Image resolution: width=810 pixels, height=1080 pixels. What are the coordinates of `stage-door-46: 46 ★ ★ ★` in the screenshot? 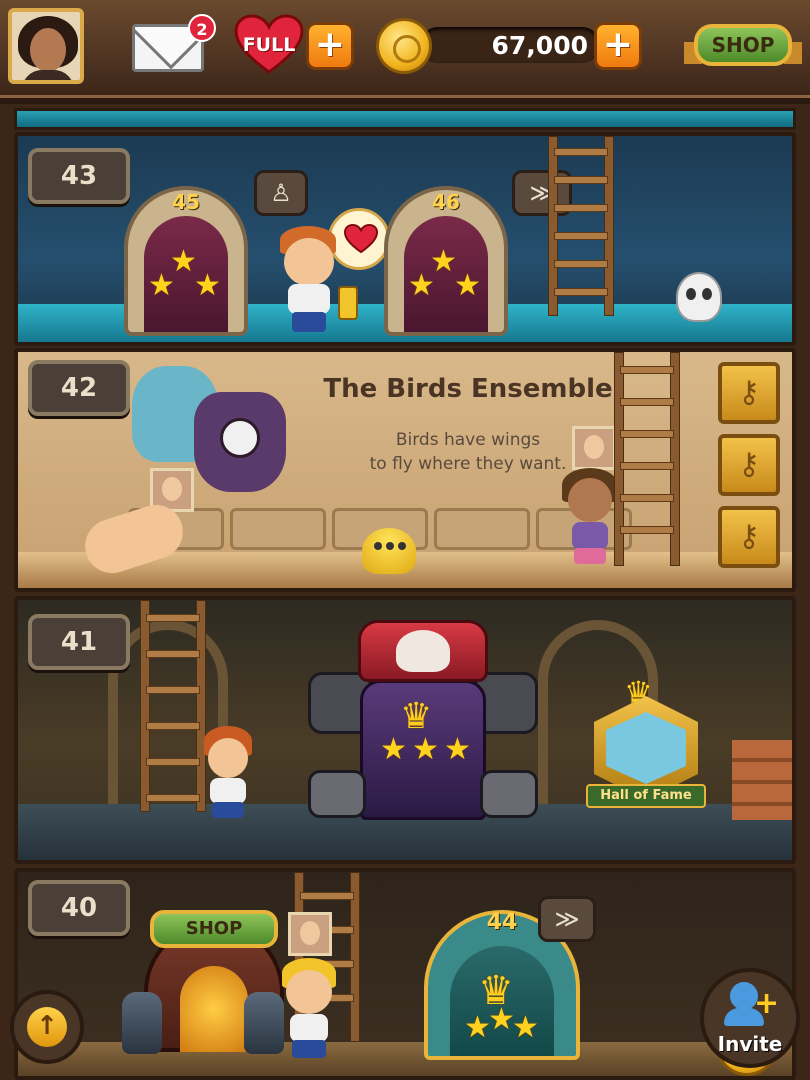 It's located at (446, 261).